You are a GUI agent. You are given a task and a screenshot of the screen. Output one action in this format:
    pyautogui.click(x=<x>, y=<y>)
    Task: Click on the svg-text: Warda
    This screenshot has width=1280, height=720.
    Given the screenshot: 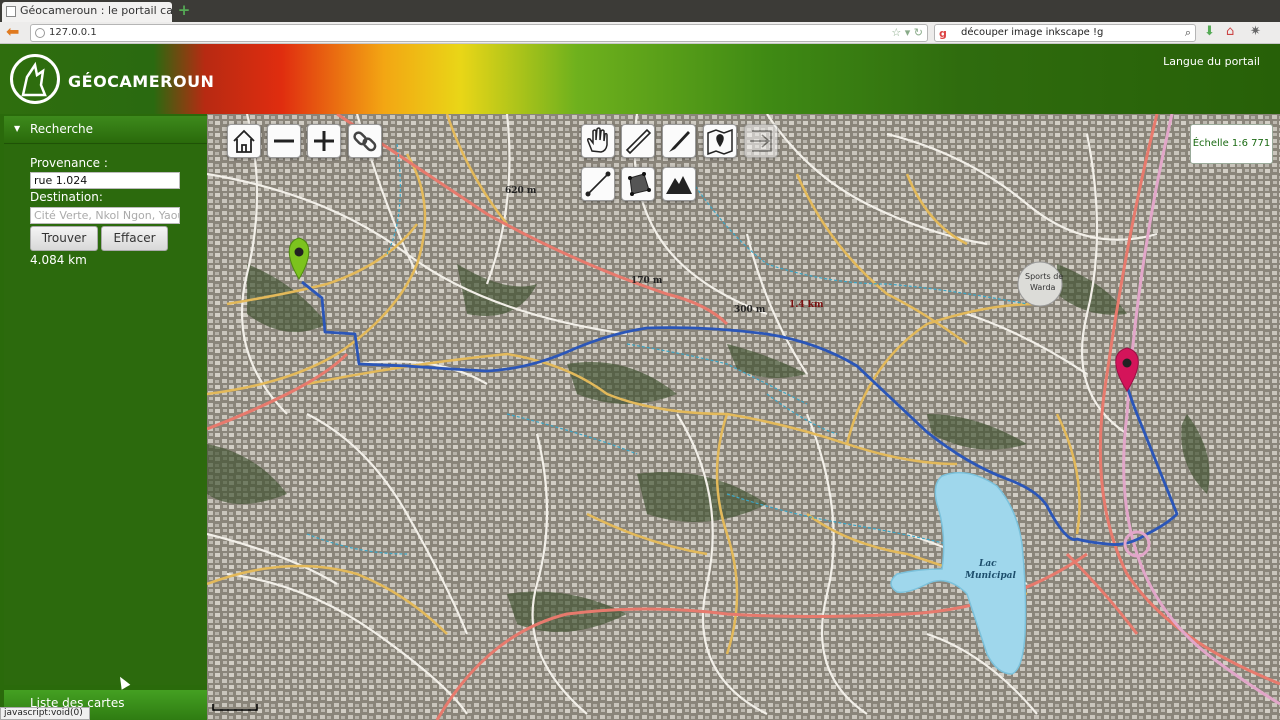 What is the action you would take?
    pyautogui.click(x=1043, y=287)
    